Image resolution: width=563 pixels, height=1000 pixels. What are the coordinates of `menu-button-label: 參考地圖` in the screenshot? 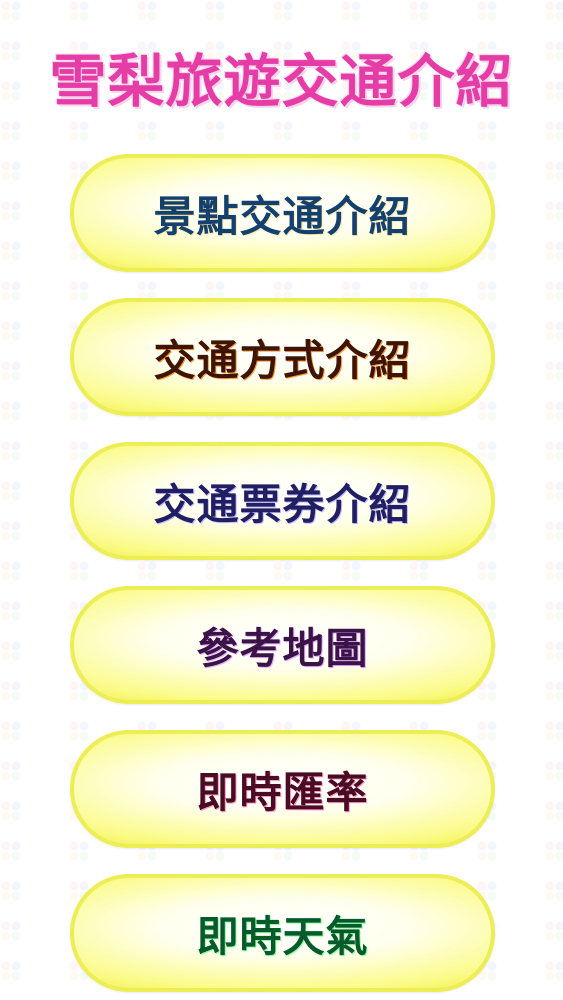 It's located at (282, 648).